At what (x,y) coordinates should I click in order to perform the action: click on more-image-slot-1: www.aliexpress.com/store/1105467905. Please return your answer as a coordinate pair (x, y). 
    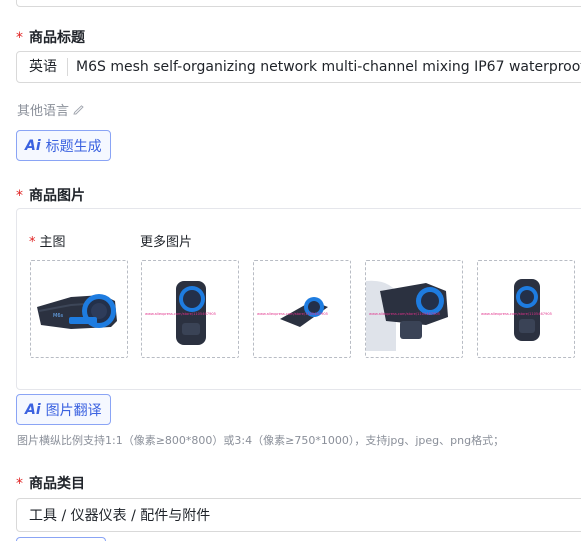
    Looking at the image, I should click on (190, 309).